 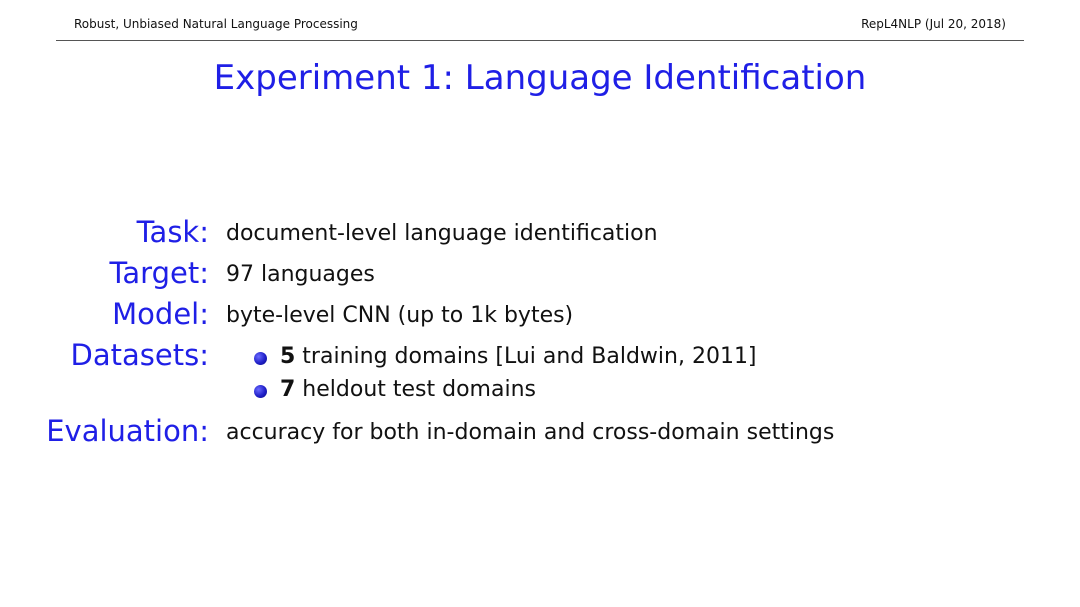 I want to click on row-target: Target: 97 languages, so click(x=540, y=267).